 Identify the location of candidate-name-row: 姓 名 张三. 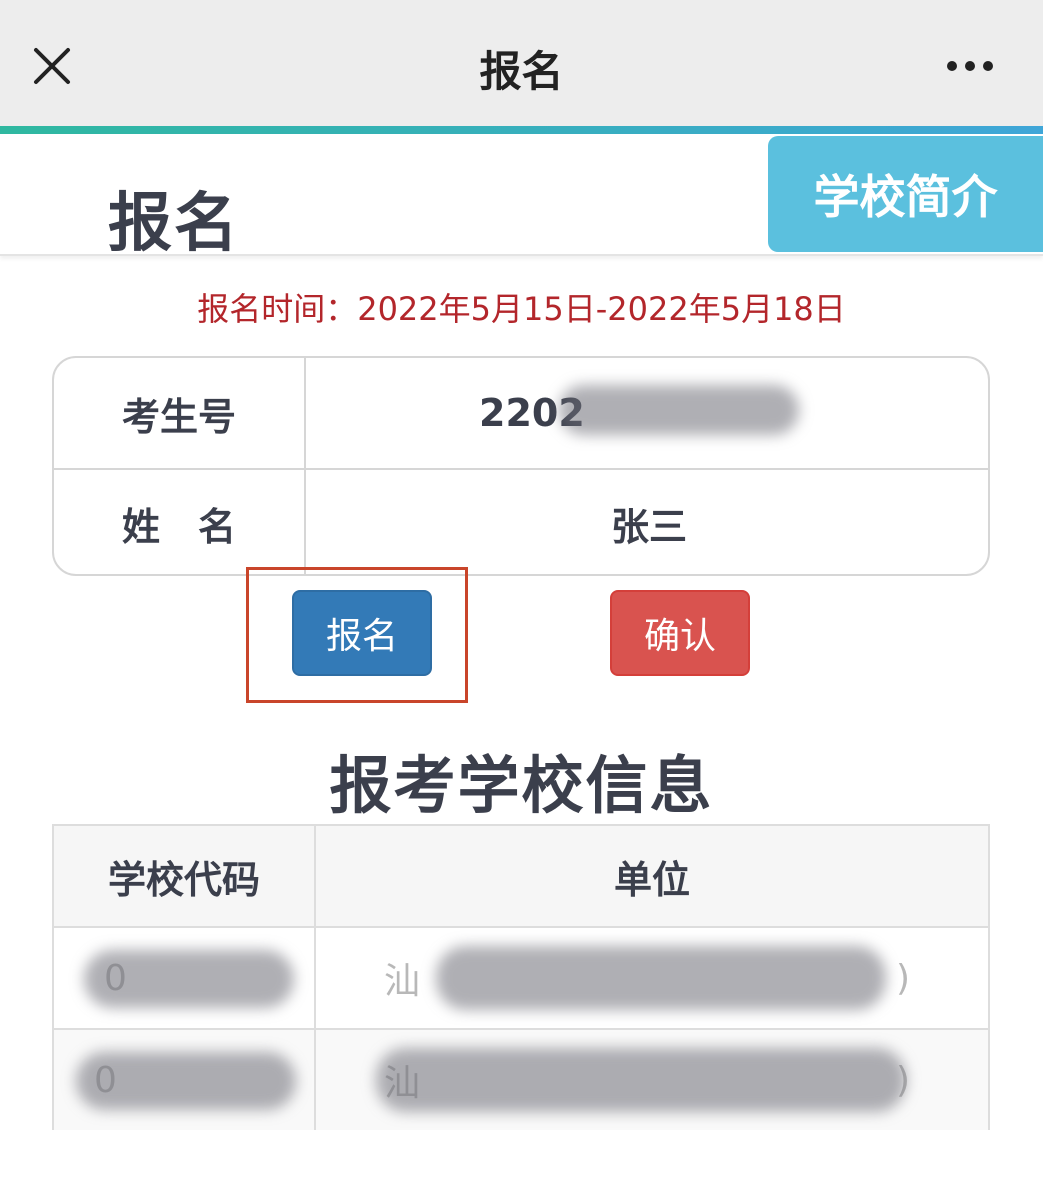
(521, 521).